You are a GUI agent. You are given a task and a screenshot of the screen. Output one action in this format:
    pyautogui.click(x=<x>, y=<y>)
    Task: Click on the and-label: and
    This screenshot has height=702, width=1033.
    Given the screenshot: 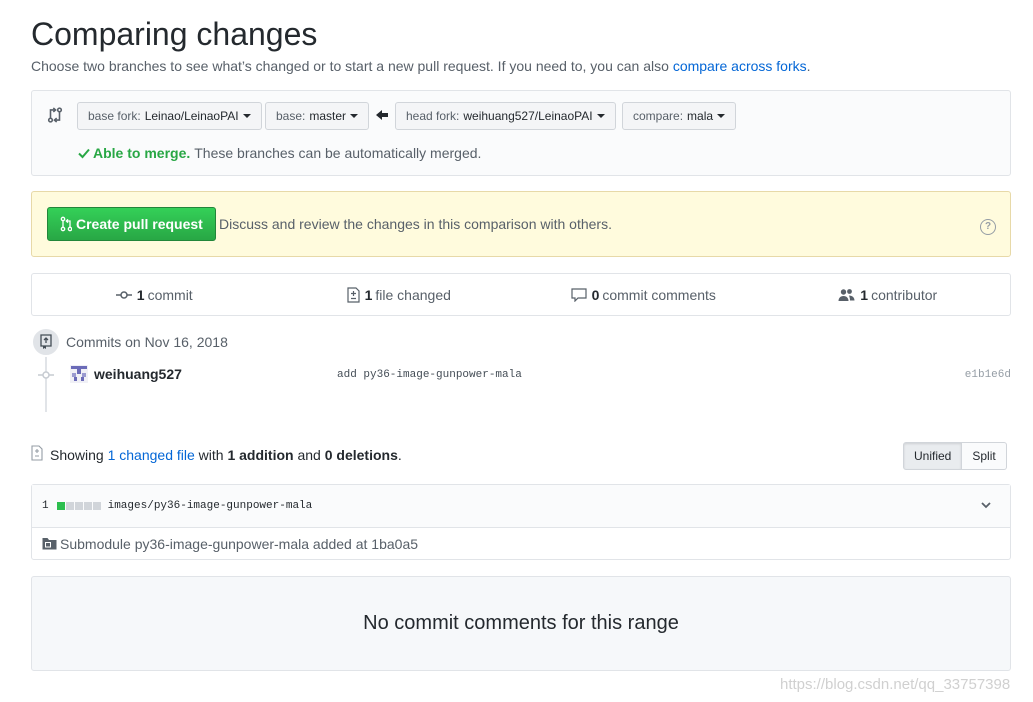 What is the action you would take?
    pyautogui.click(x=309, y=455)
    